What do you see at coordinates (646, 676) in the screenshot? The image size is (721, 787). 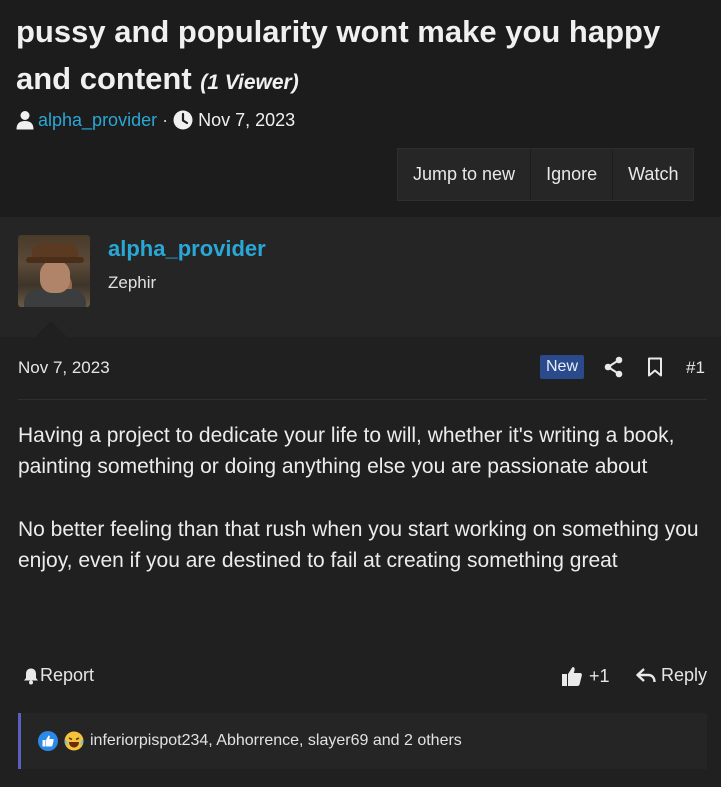 I see `reply-icon` at bounding box center [646, 676].